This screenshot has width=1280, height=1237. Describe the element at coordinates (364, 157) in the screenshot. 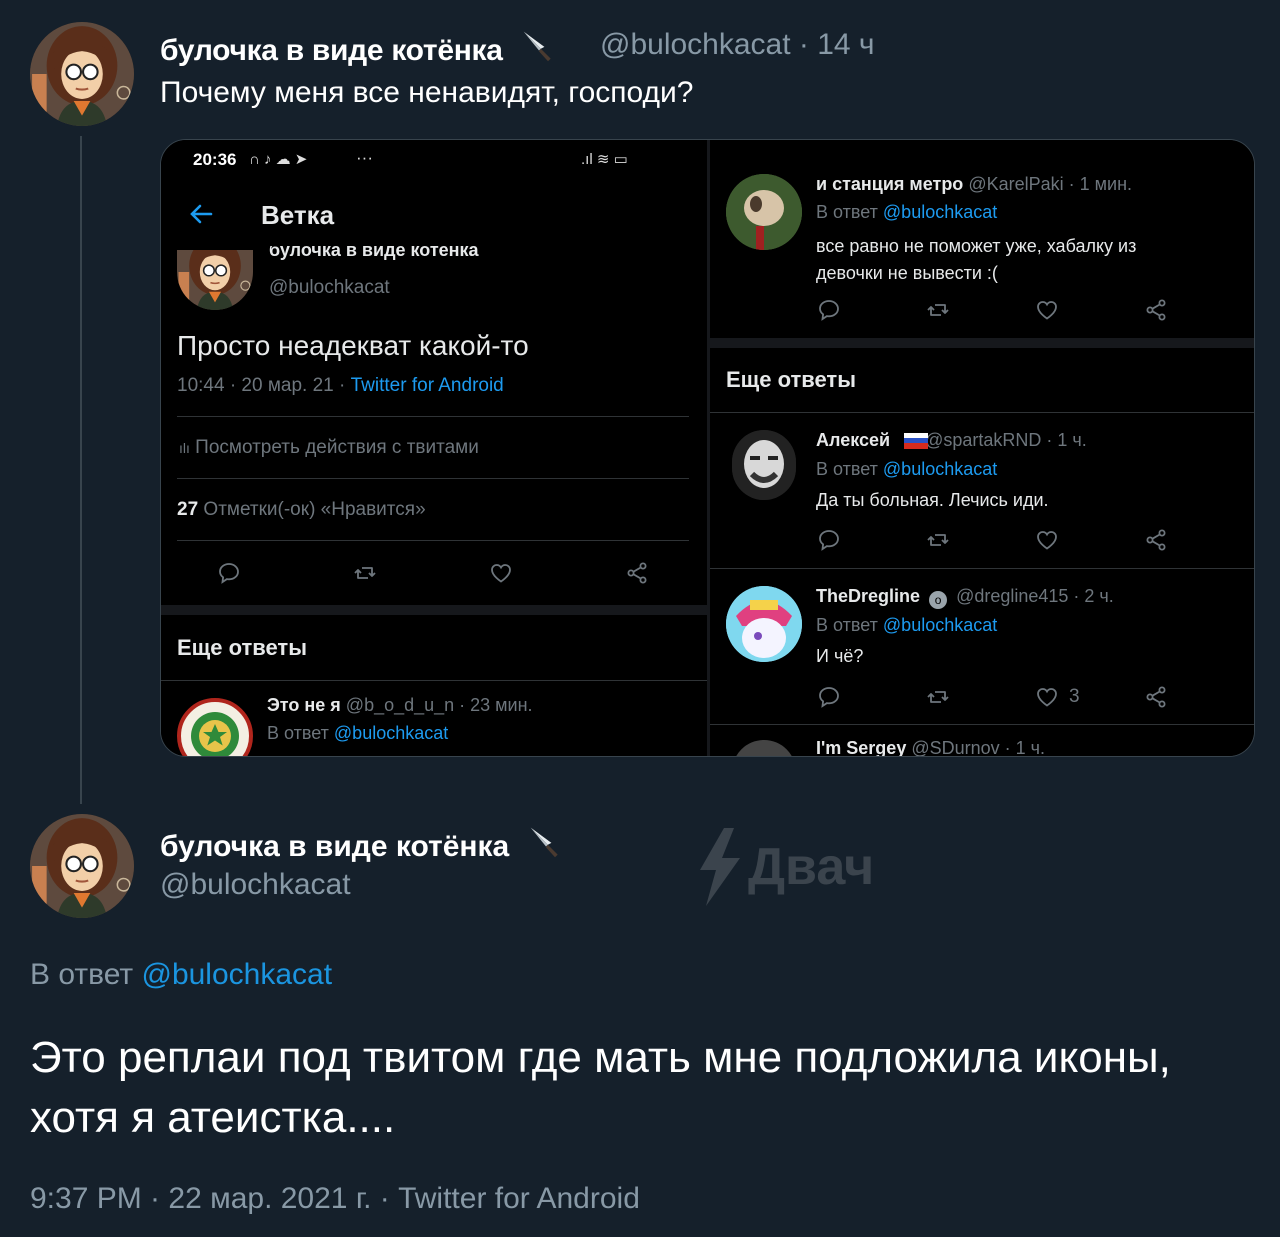

I see `status-more: ···` at that location.